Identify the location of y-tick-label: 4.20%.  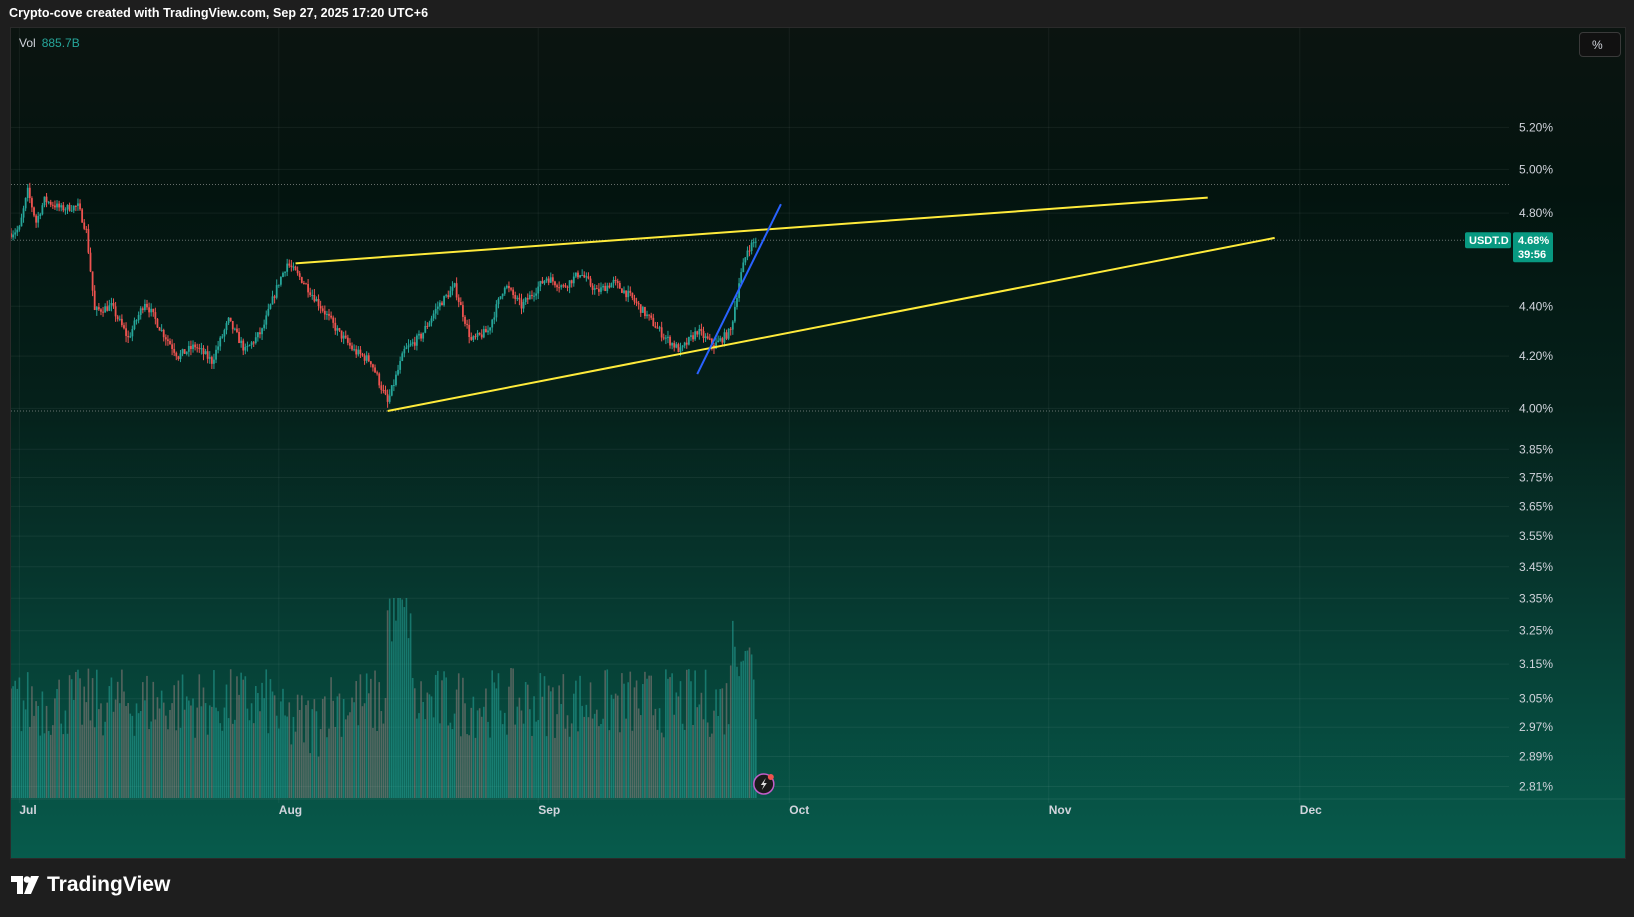
(1536, 356).